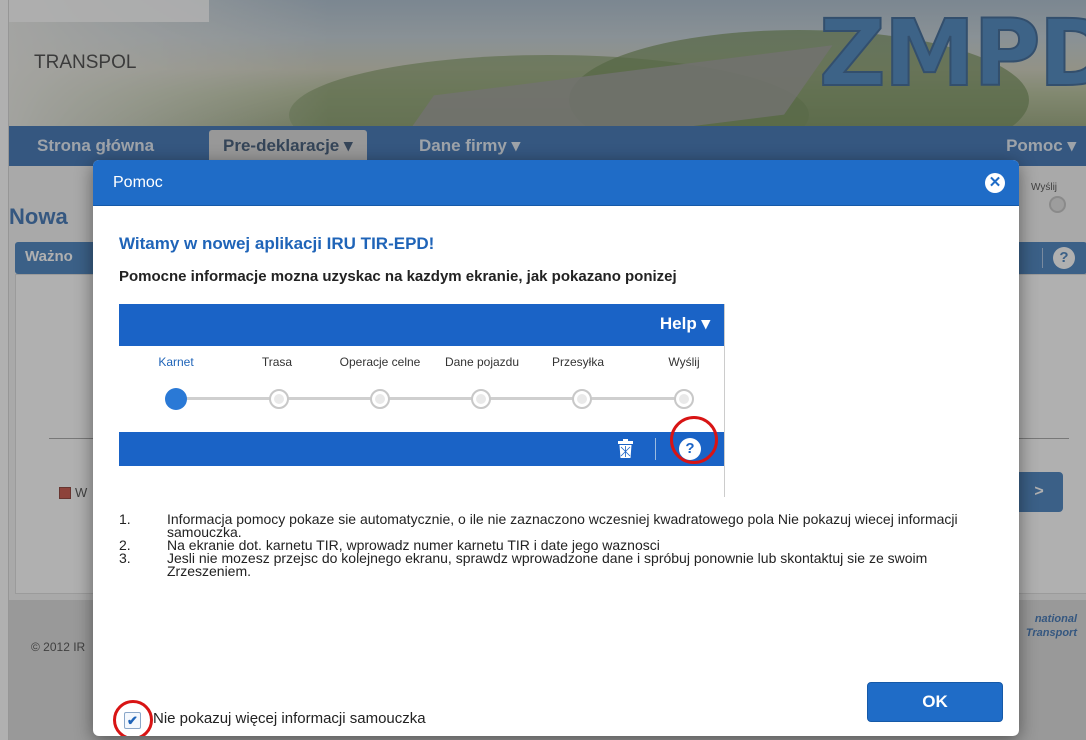  I want to click on progress-track, so click(432, 398).